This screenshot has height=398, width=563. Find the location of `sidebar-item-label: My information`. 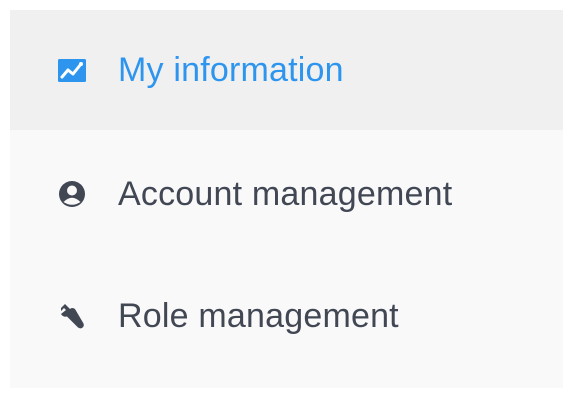

sidebar-item-label: My information is located at coordinates (231, 69).